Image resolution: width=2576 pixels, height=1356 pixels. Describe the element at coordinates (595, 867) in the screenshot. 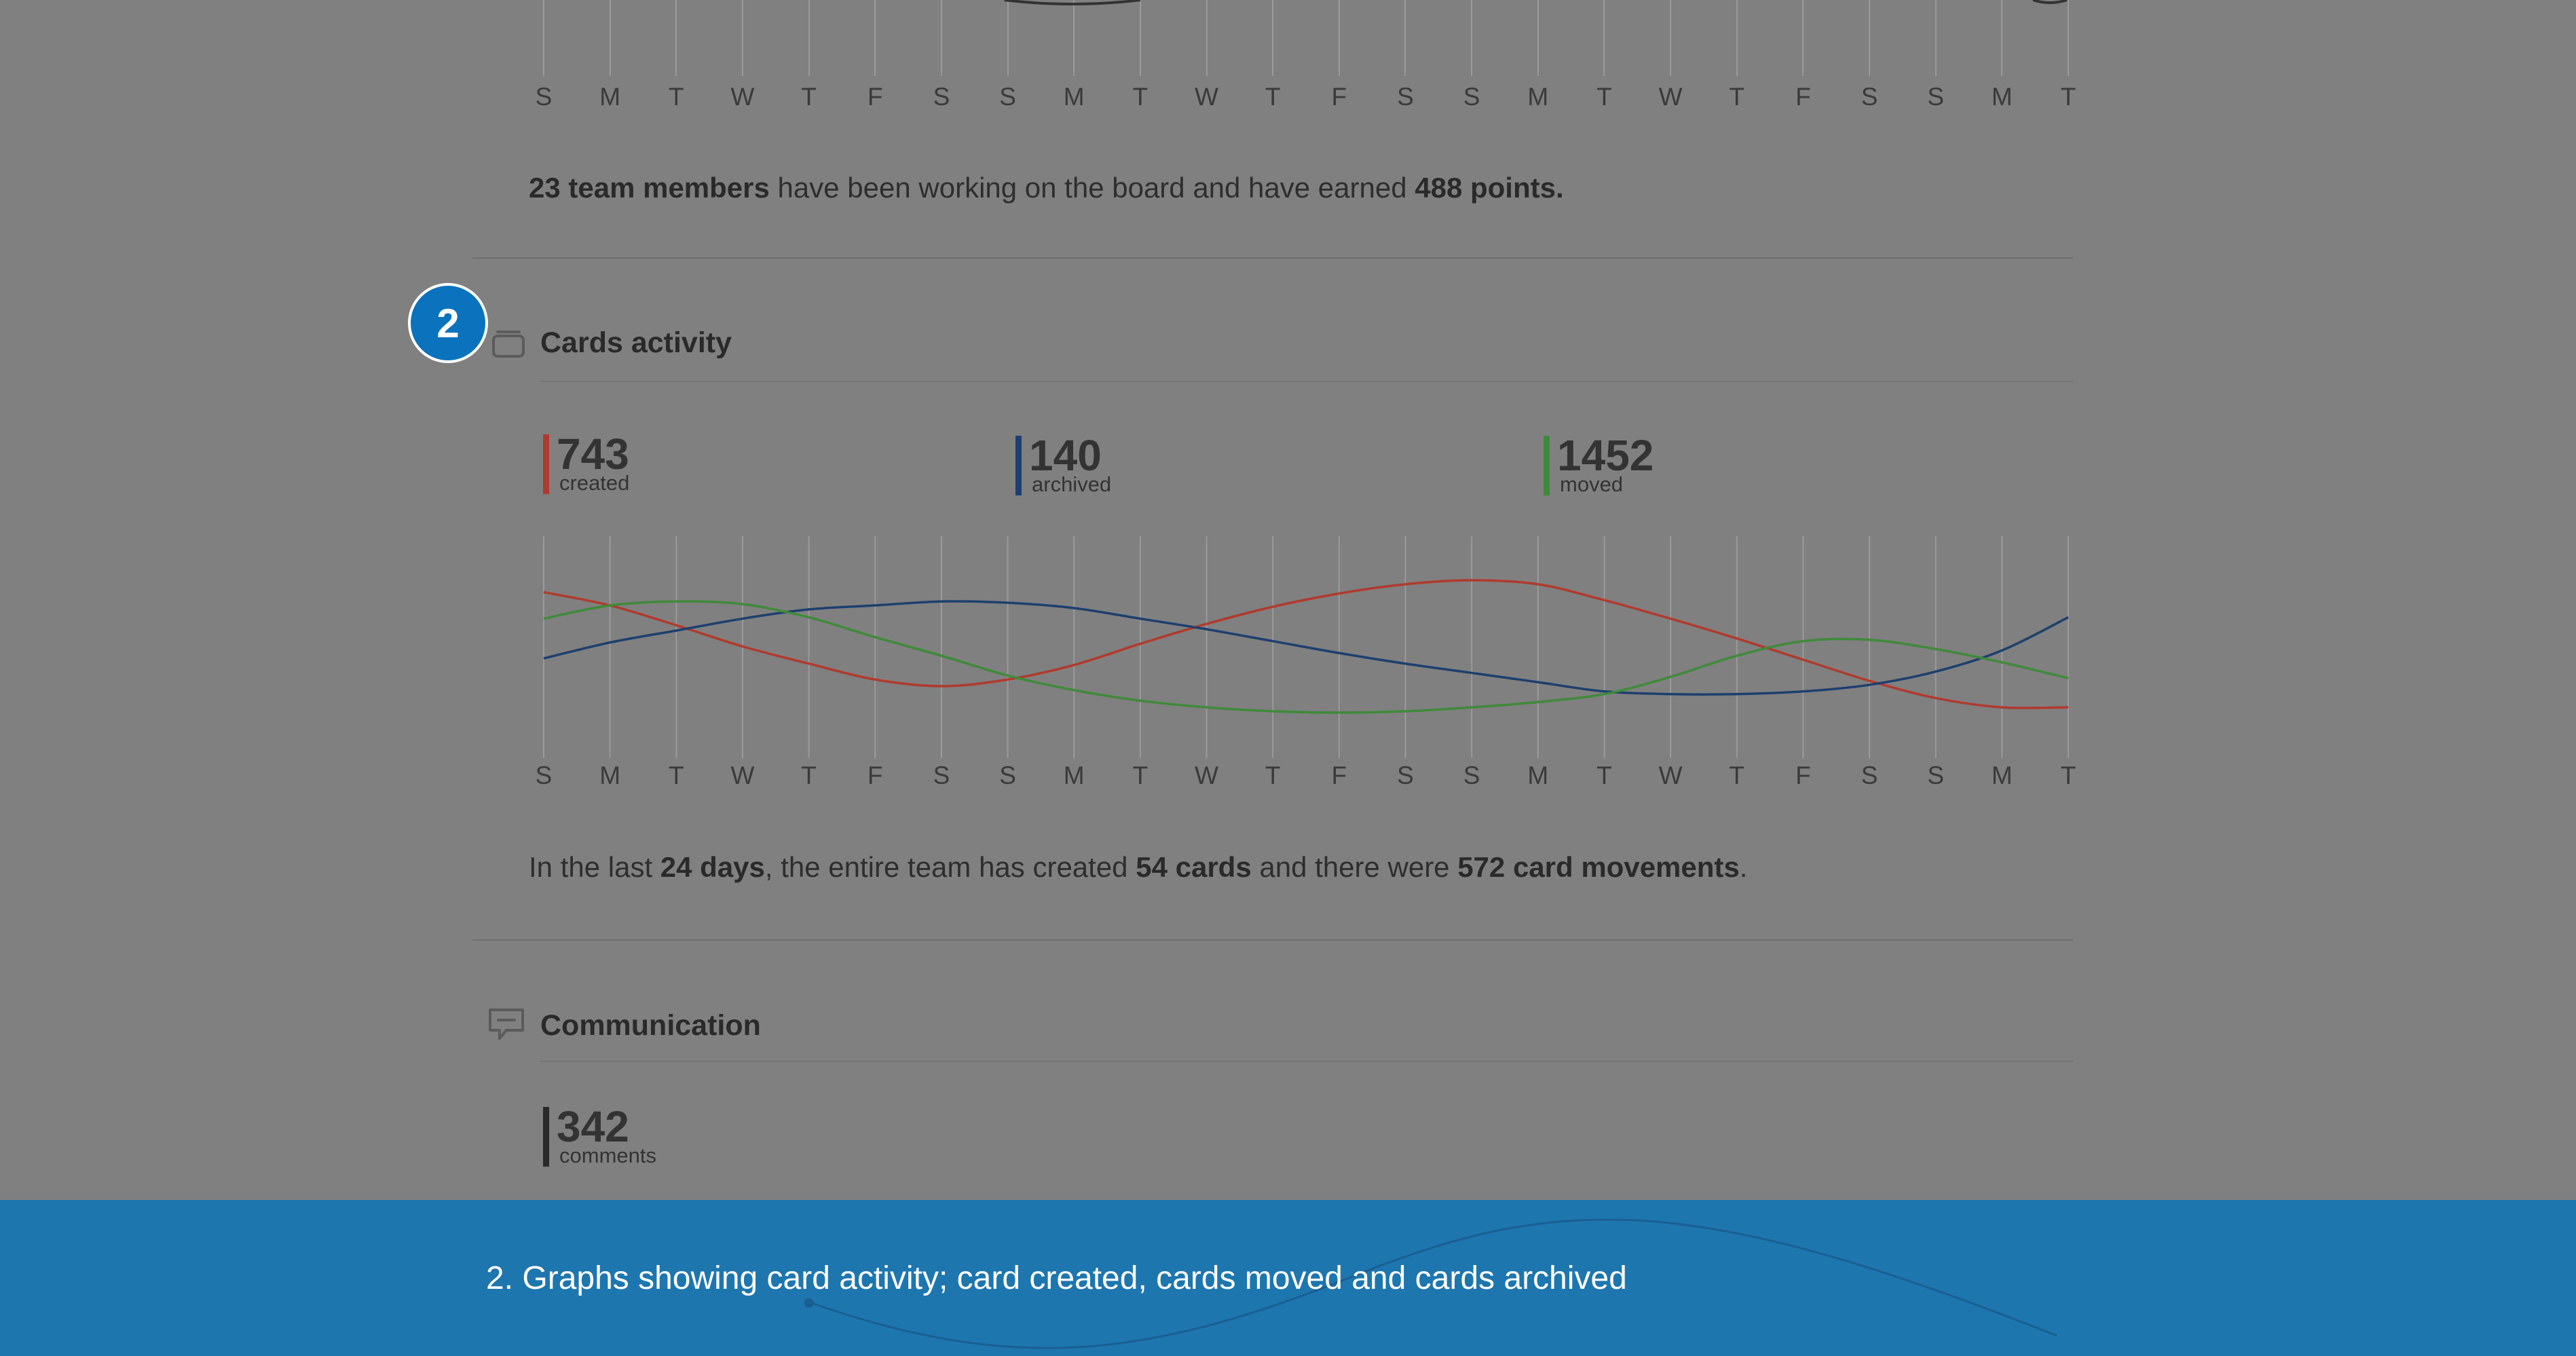

I see `cards-summary-p1: In the last` at that location.